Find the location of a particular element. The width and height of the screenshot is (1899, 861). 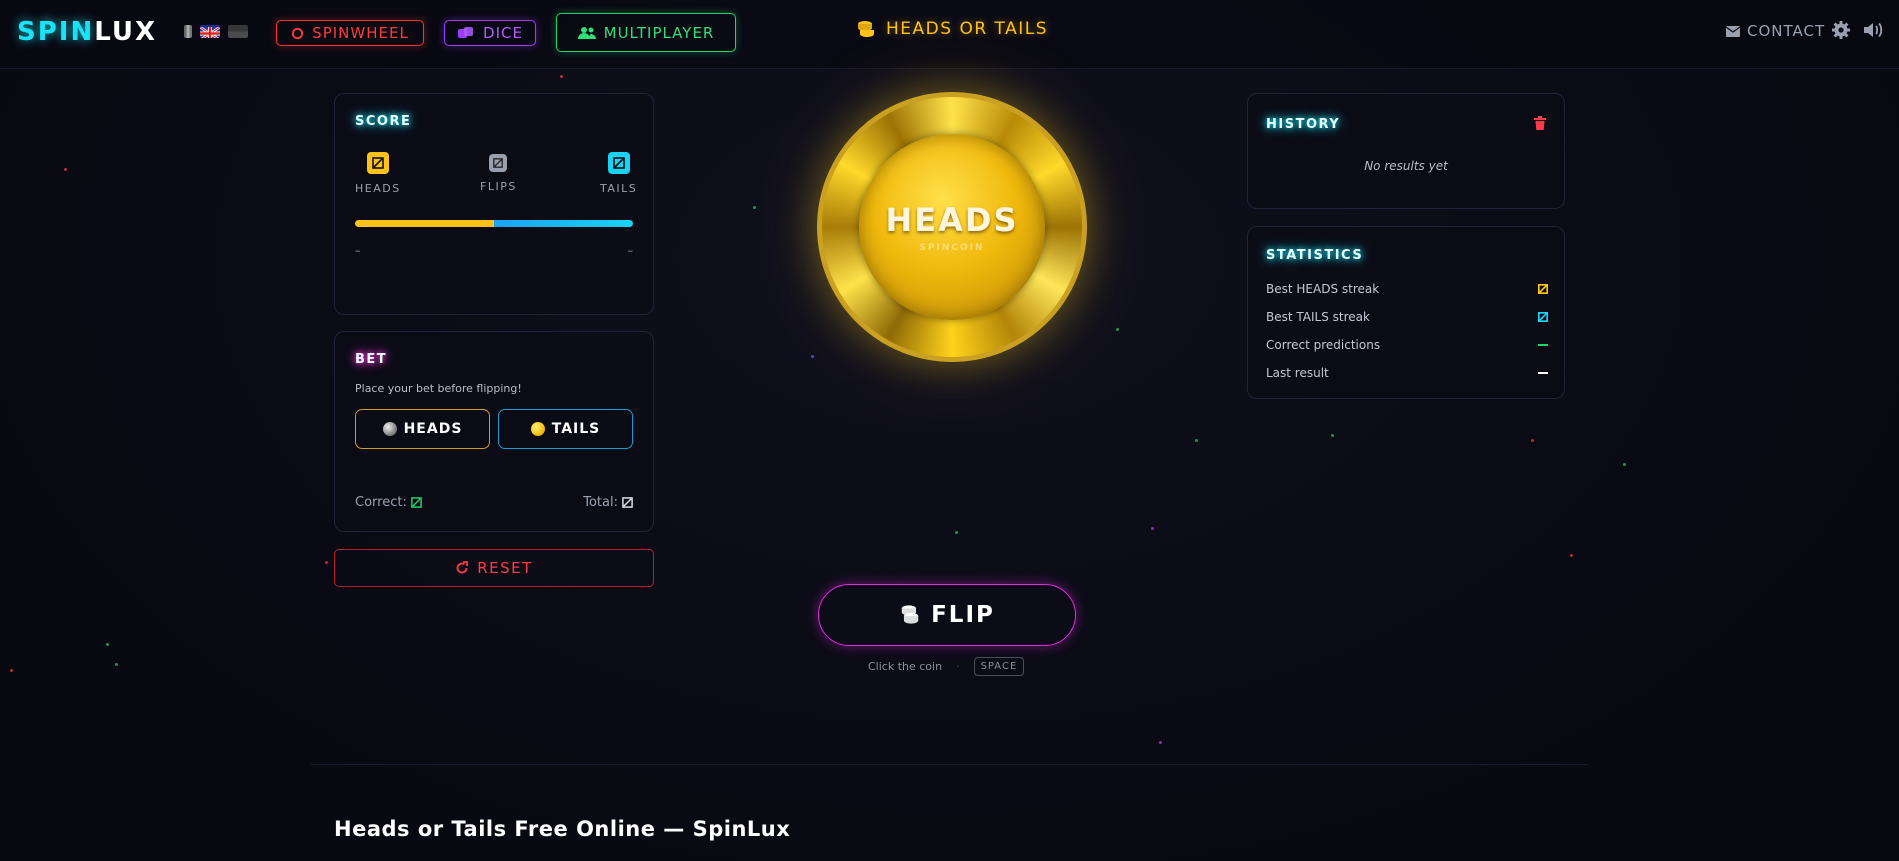

history-title: HISTORY is located at coordinates (1303, 124).